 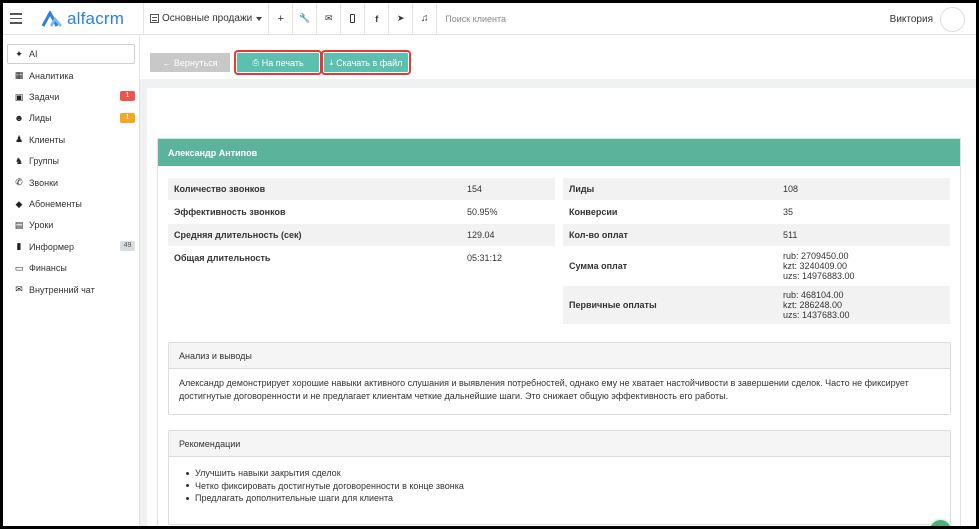 I want to click on stat-value: 50.95%, so click(x=482, y=212).